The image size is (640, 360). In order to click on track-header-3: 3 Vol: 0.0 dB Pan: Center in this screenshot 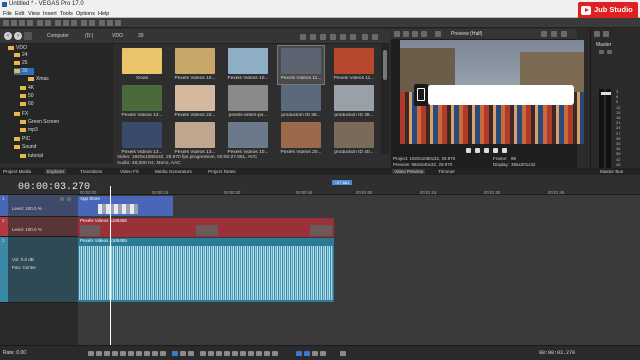, I will do `click(39, 270)`.